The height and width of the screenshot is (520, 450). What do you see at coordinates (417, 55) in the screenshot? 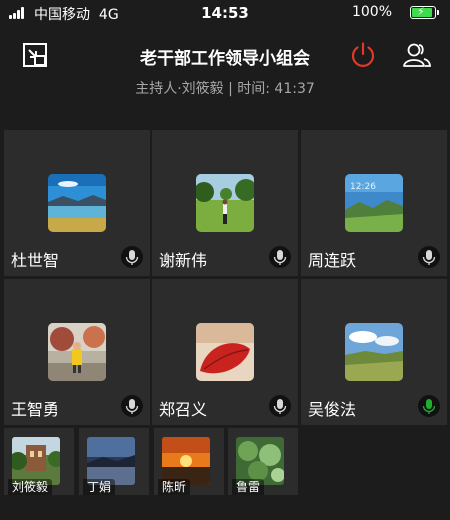
I see `members-icon` at bounding box center [417, 55].